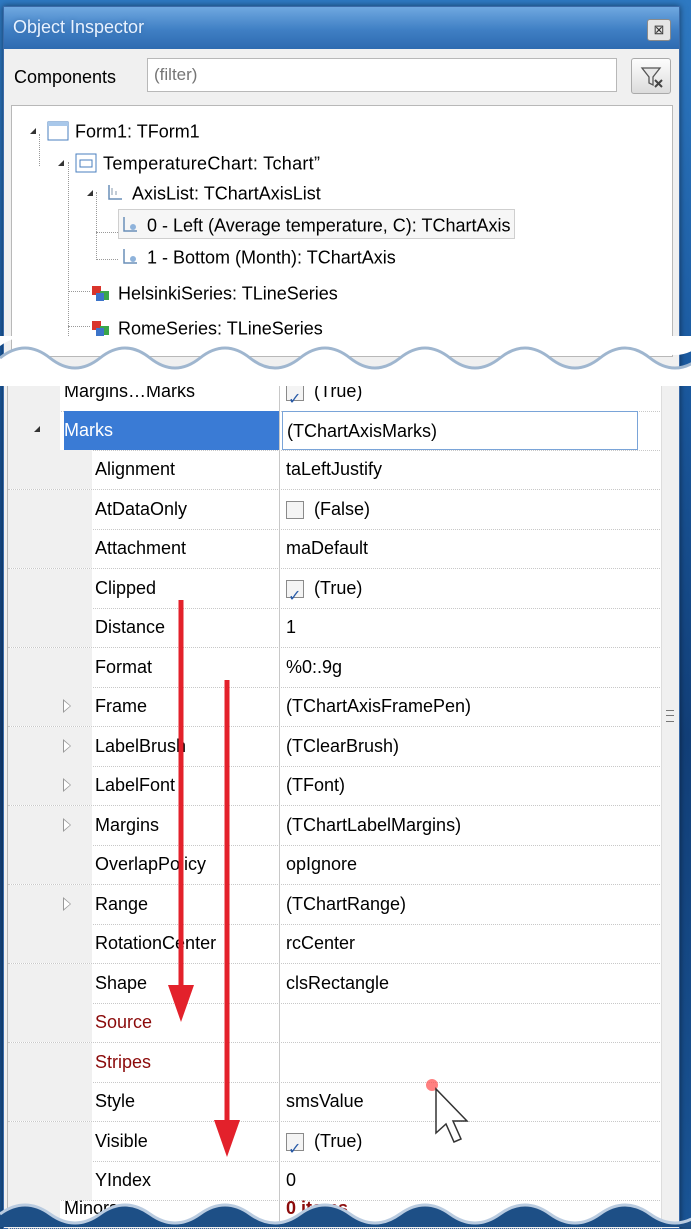 The height and width of the screenshot is (1229, 691). I want to click on tree-node-helsinki-series: HelsinkiSeries: TLineSeries, so click(214, 292).